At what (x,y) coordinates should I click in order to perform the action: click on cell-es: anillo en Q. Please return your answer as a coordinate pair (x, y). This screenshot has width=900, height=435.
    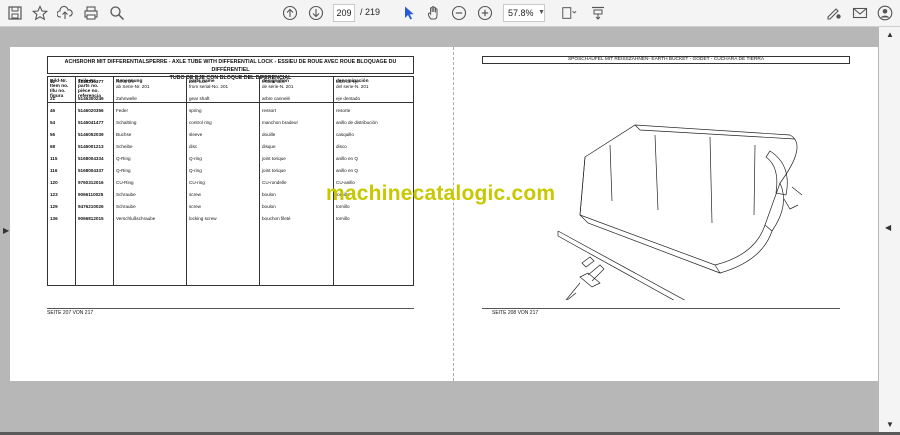
    Looking at the image, I should click on (347, 158).